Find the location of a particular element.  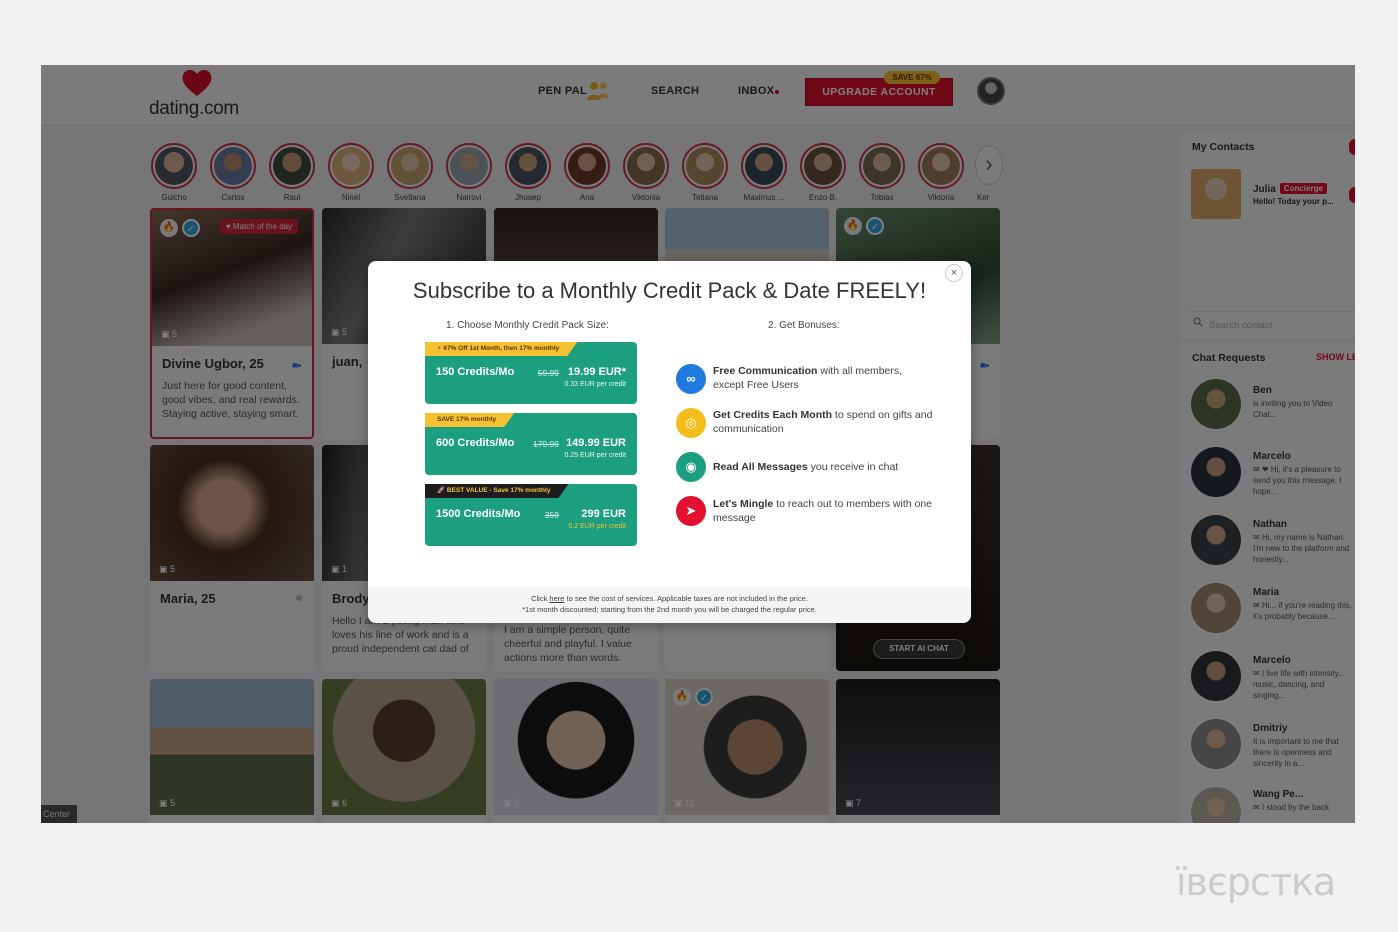

bonus-title: Let's Mingle is located at coordinates (743, 504).